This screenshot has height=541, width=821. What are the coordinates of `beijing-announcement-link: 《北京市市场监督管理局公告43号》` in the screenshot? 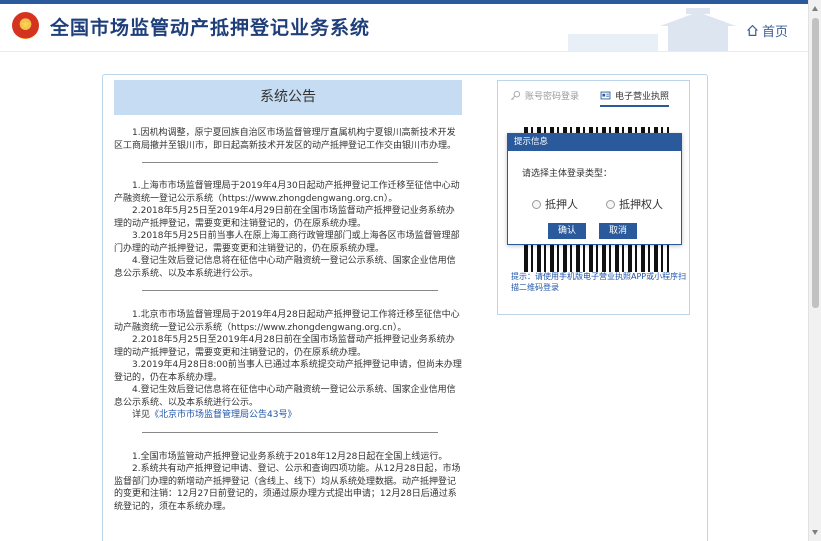 It's located at (223, 415).